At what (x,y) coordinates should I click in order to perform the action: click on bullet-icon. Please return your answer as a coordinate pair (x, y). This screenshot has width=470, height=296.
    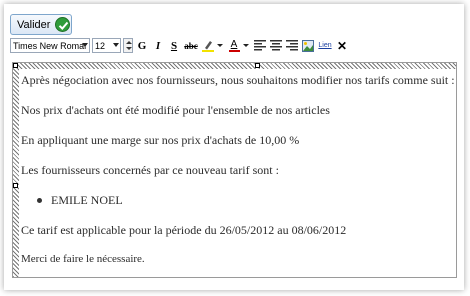
    Looking at the image, I should click on (39, 200).